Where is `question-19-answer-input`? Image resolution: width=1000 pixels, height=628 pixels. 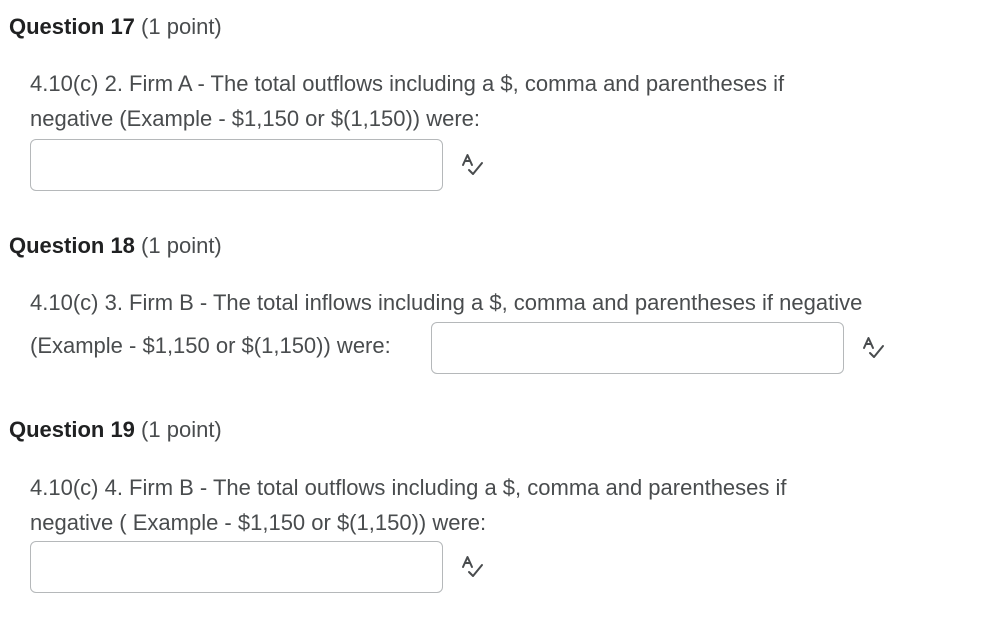 question-19-answer-input is located at coordinates (236, 567).